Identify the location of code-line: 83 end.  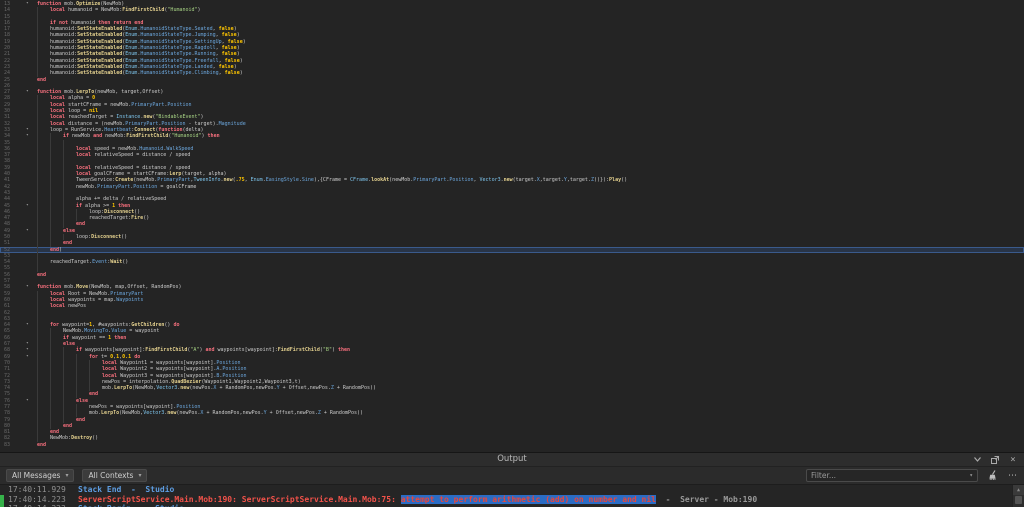
(512, 445).